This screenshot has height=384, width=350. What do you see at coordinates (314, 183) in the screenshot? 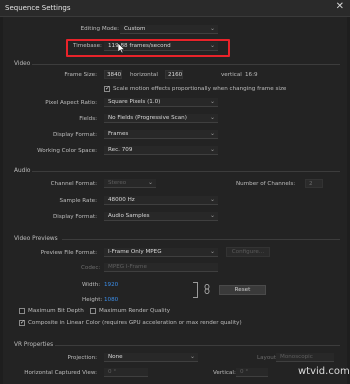
I see `num-channels-field: 2` at bounding box center [314, 183].